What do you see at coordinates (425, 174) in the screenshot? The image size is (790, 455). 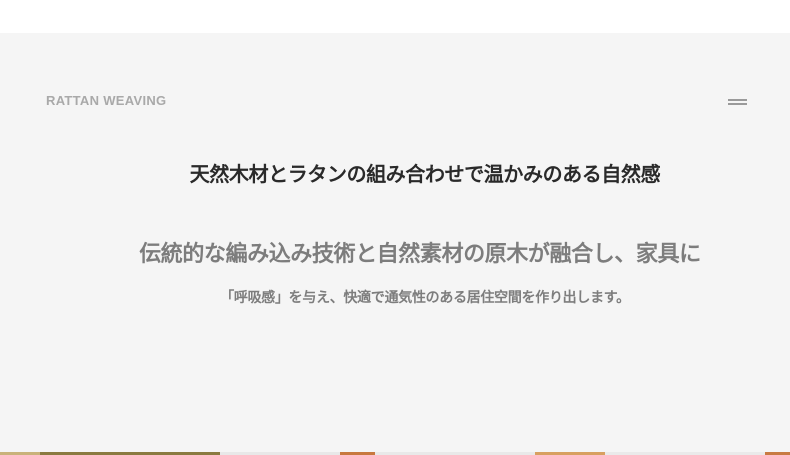 I see `headline: 天然木材とラタンの組み合わせで温かみのある自然感` at bounding box center [425, 174].